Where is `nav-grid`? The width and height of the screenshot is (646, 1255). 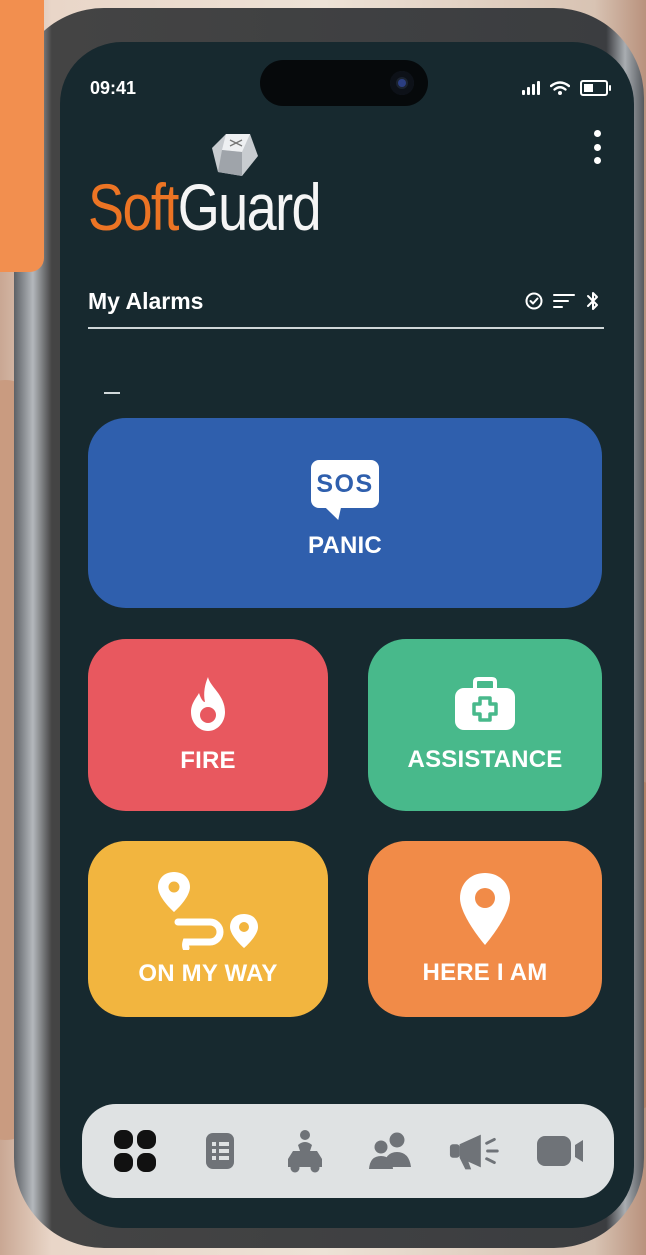 nav-grid is located at coordinates (135, 1151).